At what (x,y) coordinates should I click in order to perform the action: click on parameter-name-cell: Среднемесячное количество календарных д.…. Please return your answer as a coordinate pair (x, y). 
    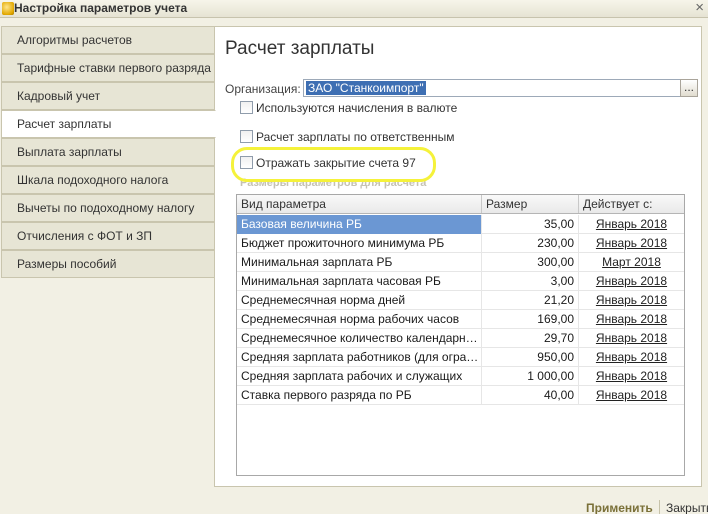
    Looking at the image, I should click on (359, 338).